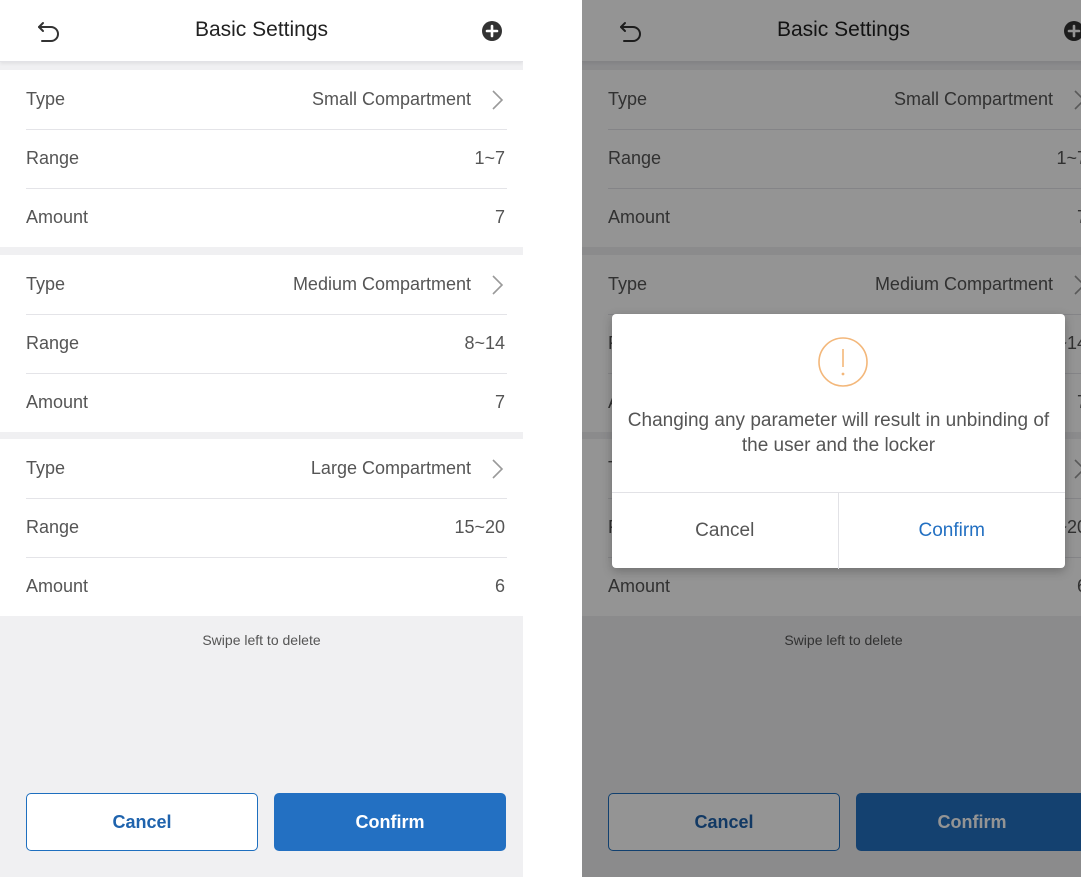 The height and width of the screenshot is (877, 1081). Describe the element at coordinates (499, 586) in the screenshot. I see `amount-value: 6` at that location.